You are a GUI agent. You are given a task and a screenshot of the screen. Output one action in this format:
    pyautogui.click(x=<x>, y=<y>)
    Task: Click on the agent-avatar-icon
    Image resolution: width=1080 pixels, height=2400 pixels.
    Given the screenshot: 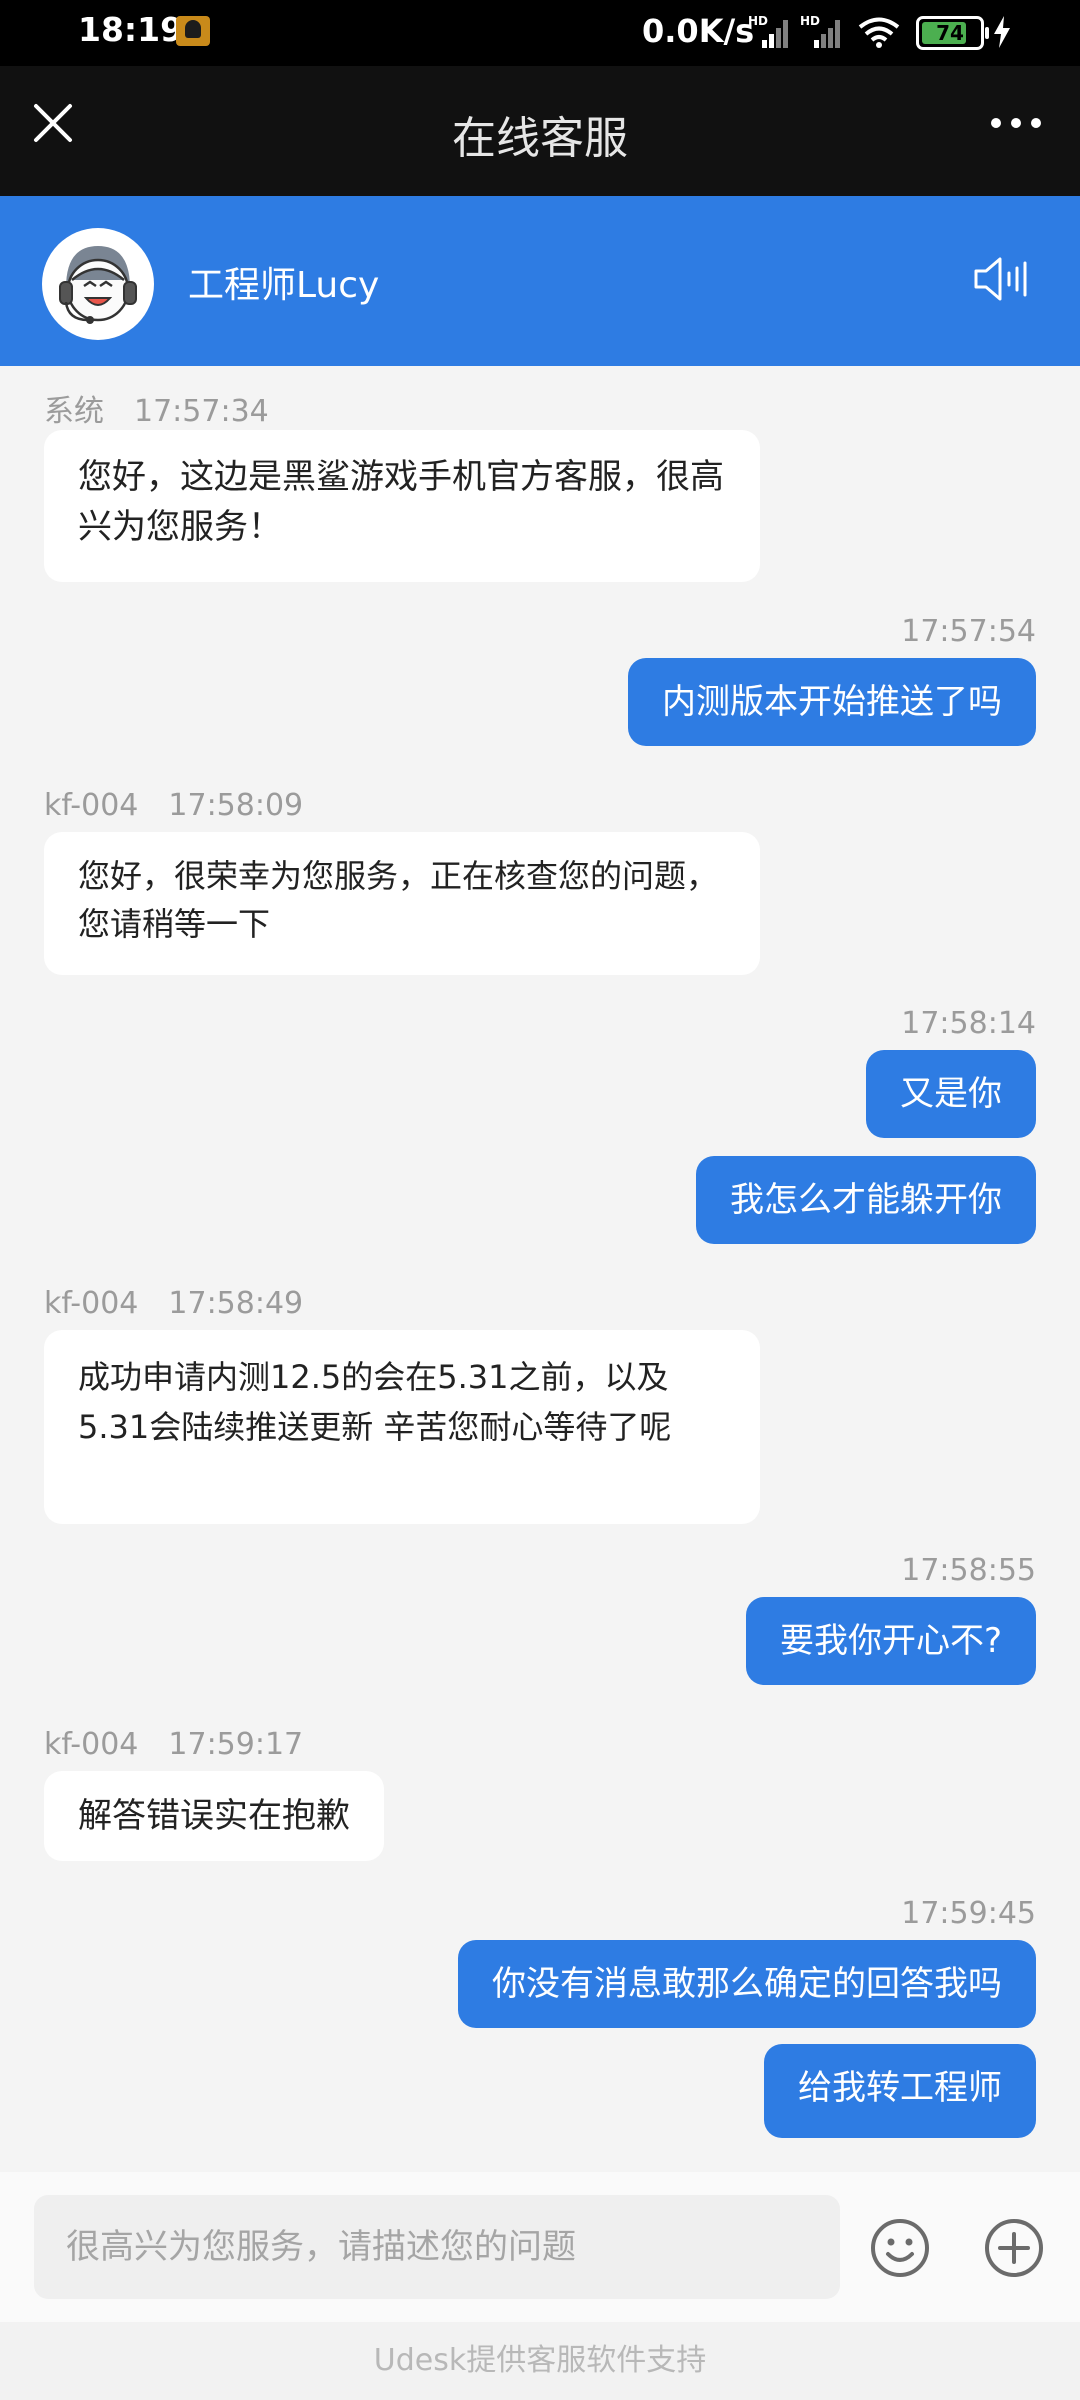 What is the action you would take?
    pyautogui.click(x=98, y=284)
    